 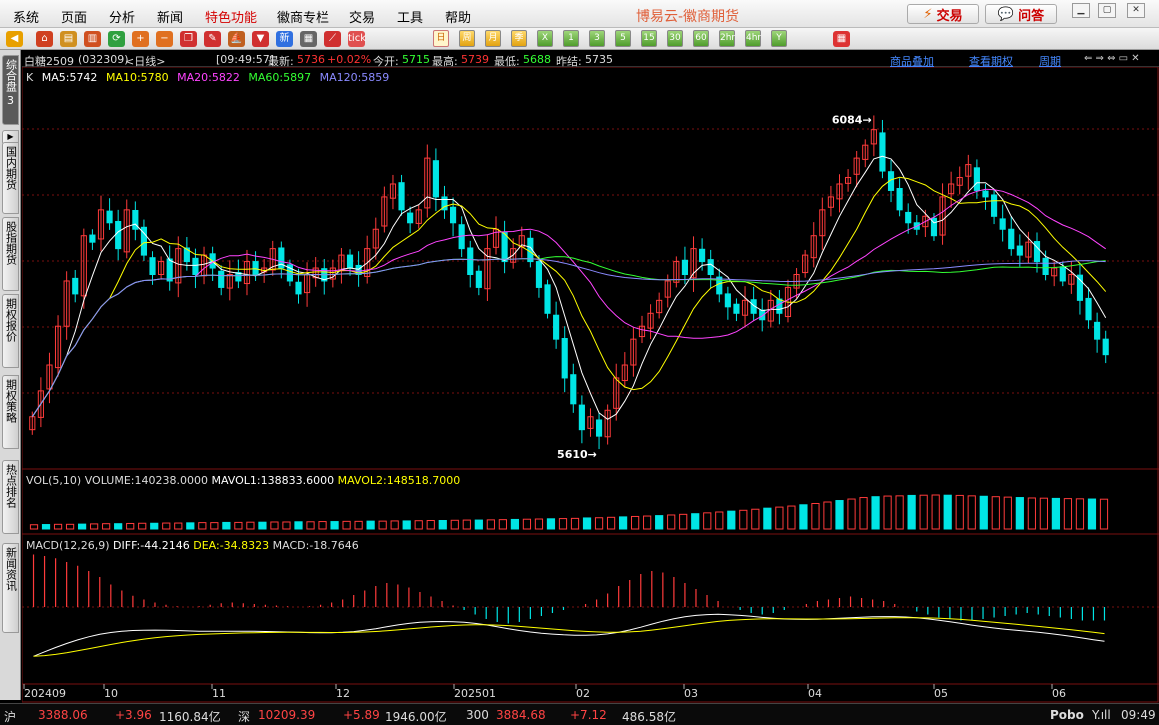 What do you see at coordinates (753, 38) in the screenshot?
I see `period-button-12: 4hr` at bounding box center [753, 38].